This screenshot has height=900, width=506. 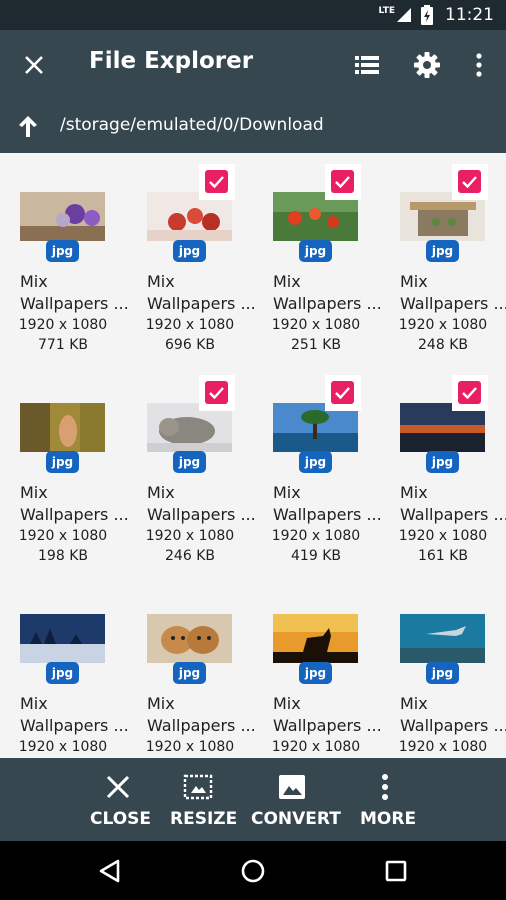 I want to click on system-nav-bar, so click(x=253, y=870).